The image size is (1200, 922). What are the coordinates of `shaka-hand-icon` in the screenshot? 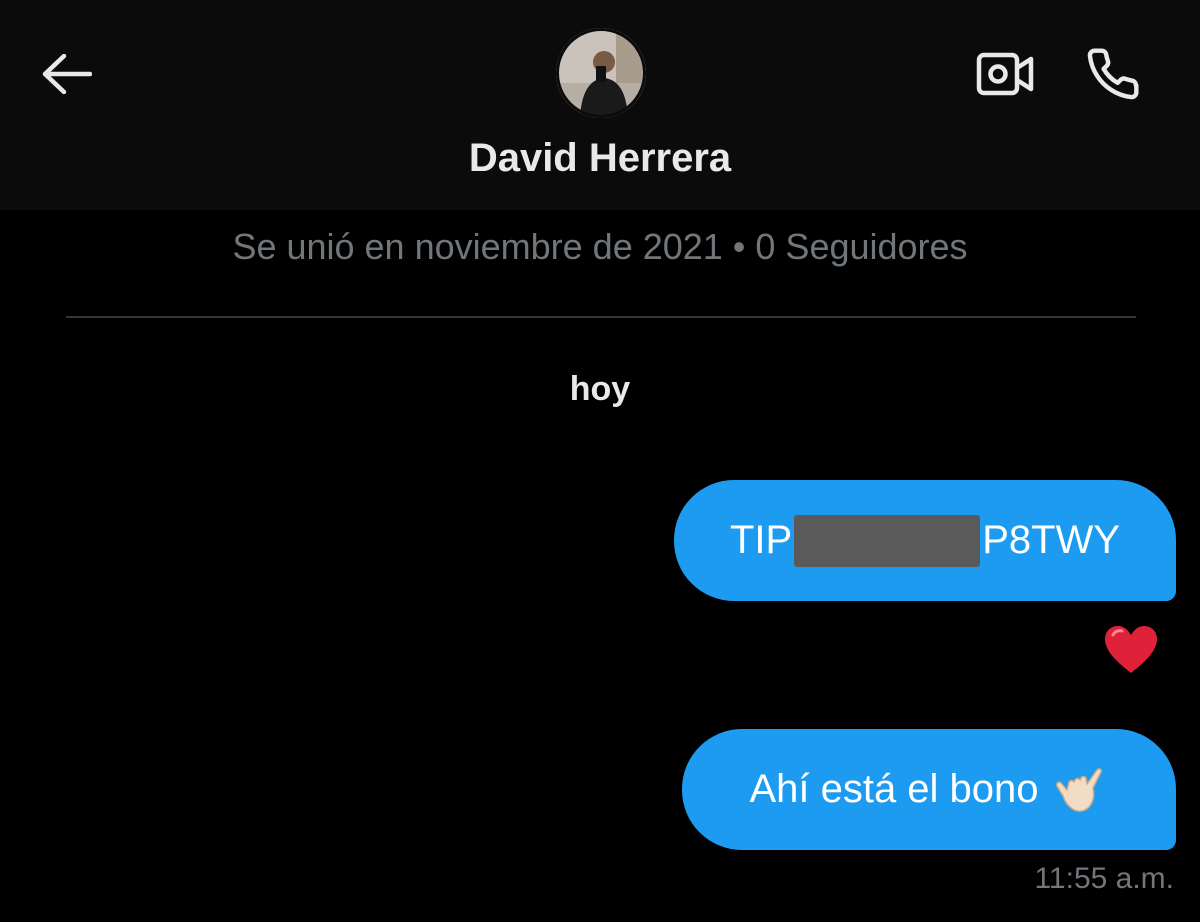 It's located at (1078, 789).